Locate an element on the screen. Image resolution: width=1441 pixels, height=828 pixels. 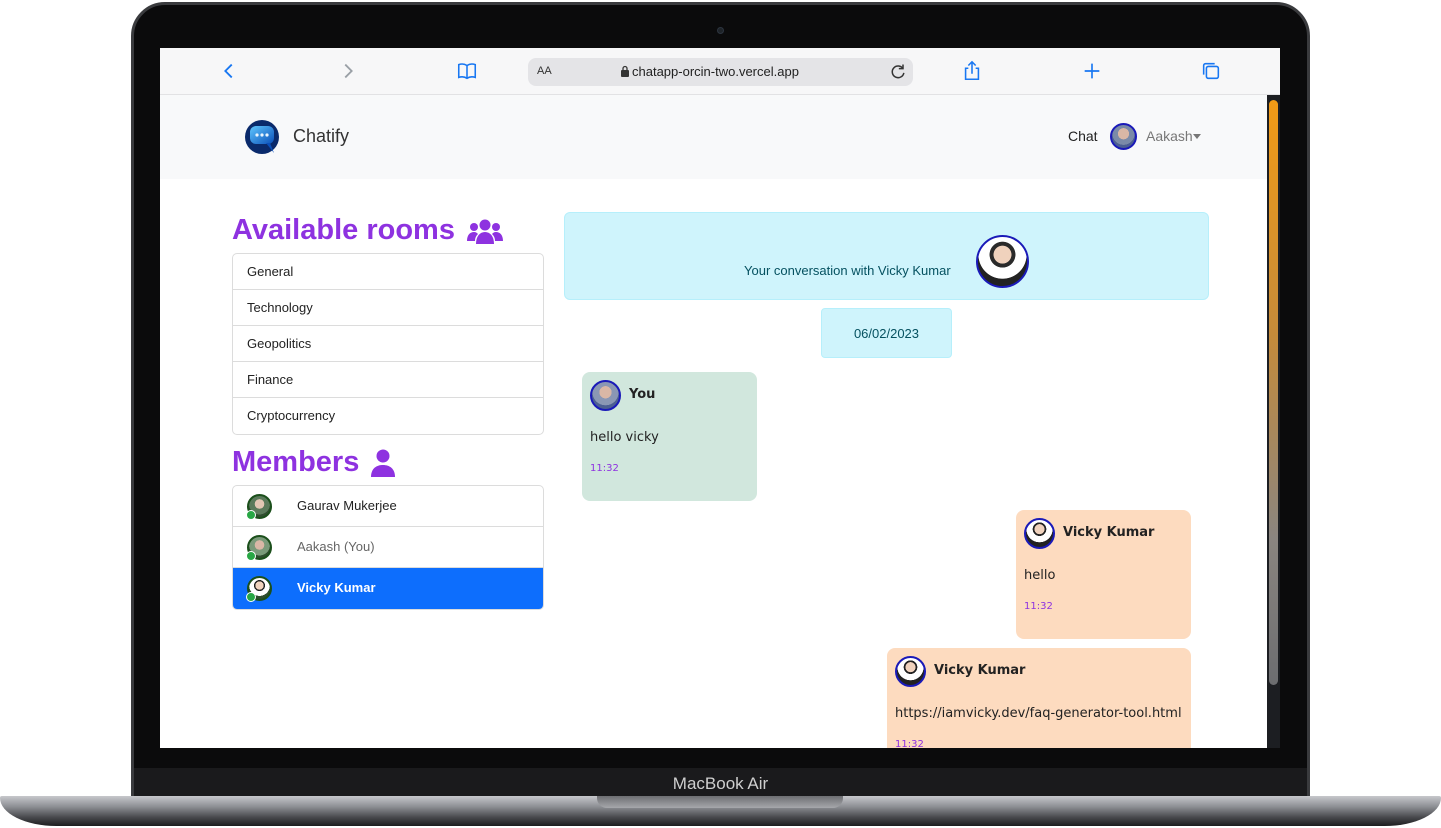
url-text: chatapp-orcin-two.vercel.app is located at coordinates (715, 71).